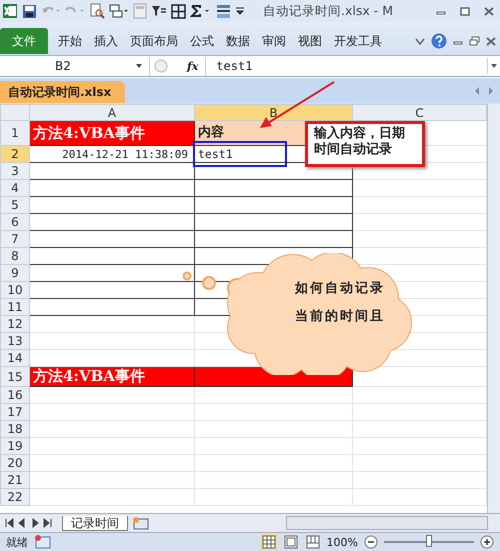 Image resolution: width=500 pixels, height=551 pixels. Describe the element at coordinates (387, 523) in the screenshot. I see `horizontal-scrollbar` at that location.